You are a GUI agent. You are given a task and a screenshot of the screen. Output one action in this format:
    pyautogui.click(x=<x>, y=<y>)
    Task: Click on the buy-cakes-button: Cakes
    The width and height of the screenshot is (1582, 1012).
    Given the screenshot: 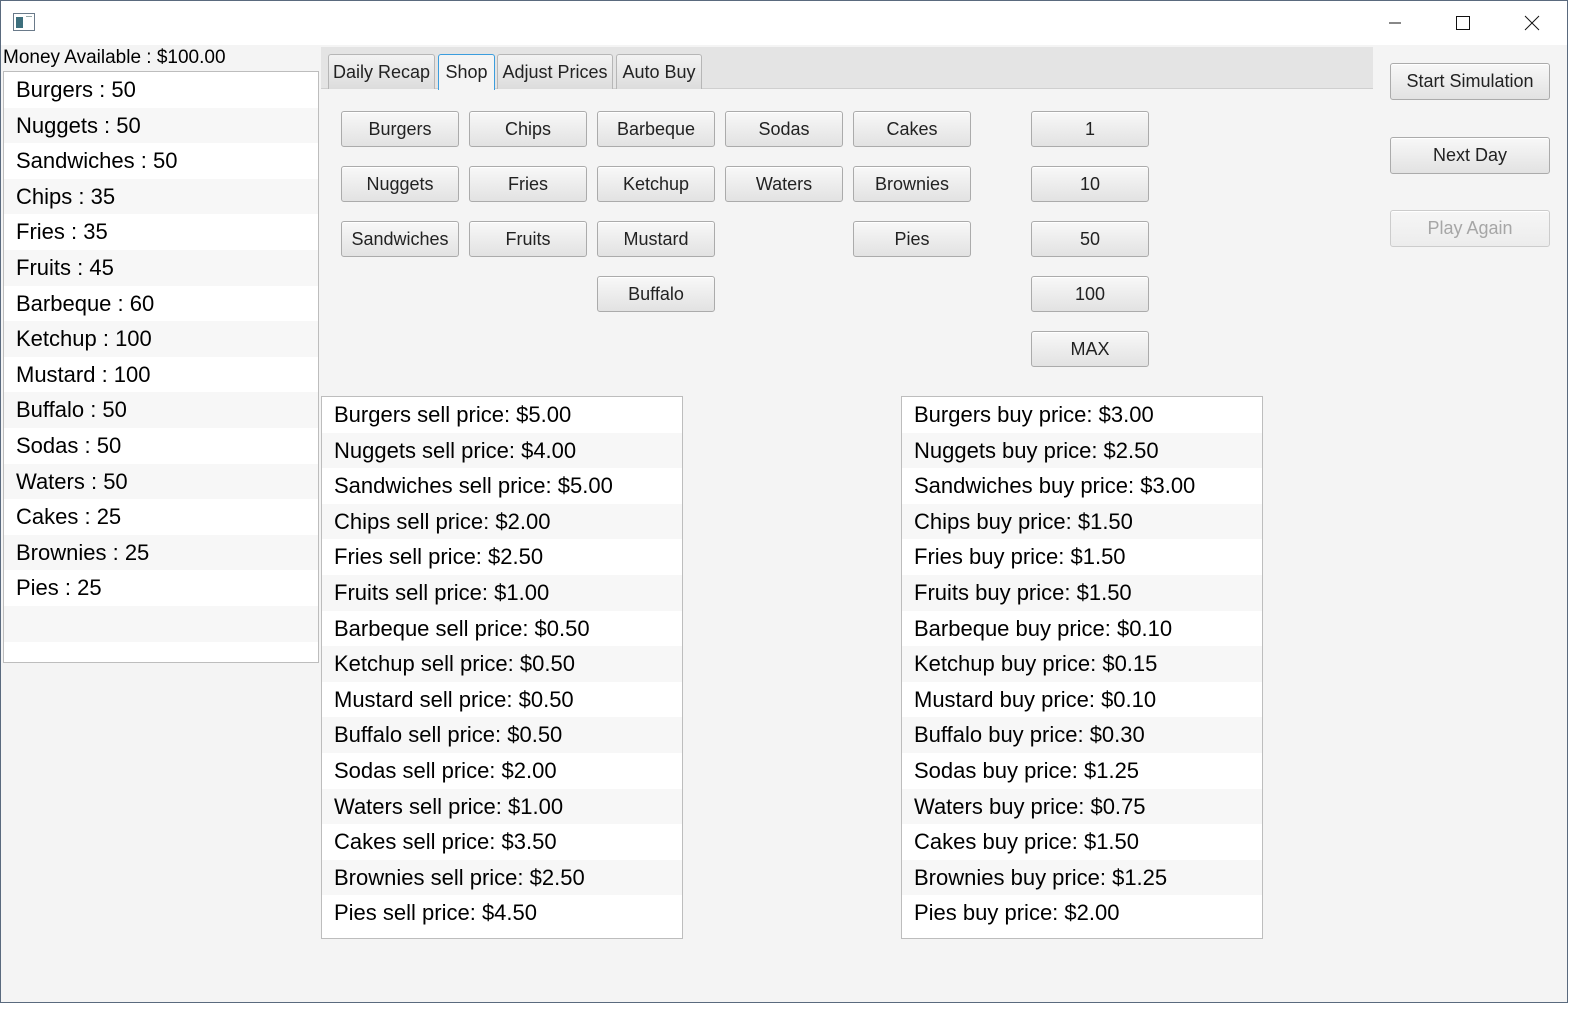 What is the action you would take?
    pyautogui.click(x=912, y=129)
    